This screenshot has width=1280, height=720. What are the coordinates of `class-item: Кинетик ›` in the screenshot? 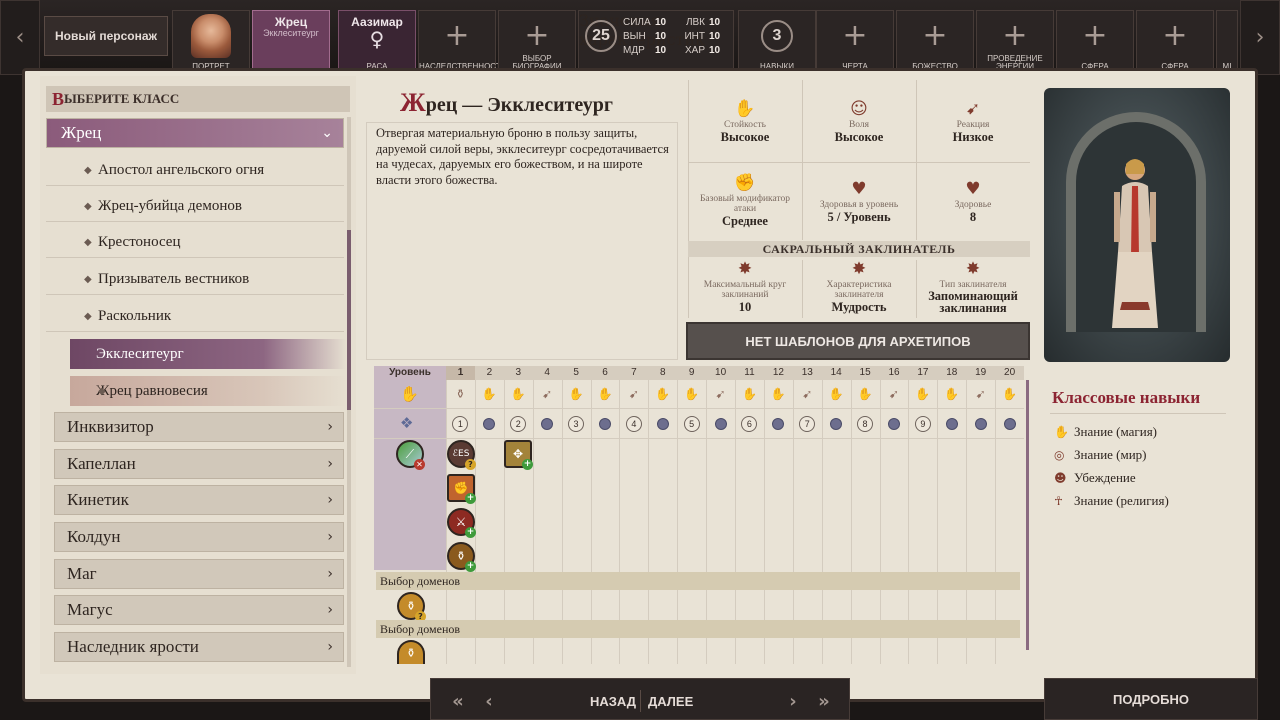 It's located at (199, 500).